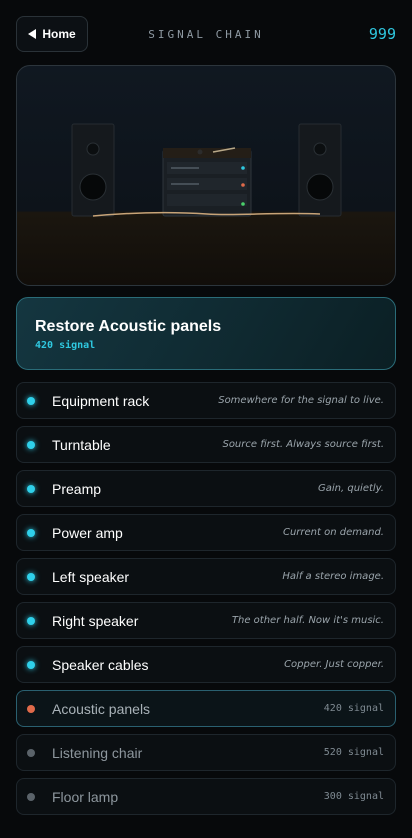  What do you see at coordinates (100, 665) in the screenshot?
I see `item-label: Speaker cables` at bounding box center [100, 665].